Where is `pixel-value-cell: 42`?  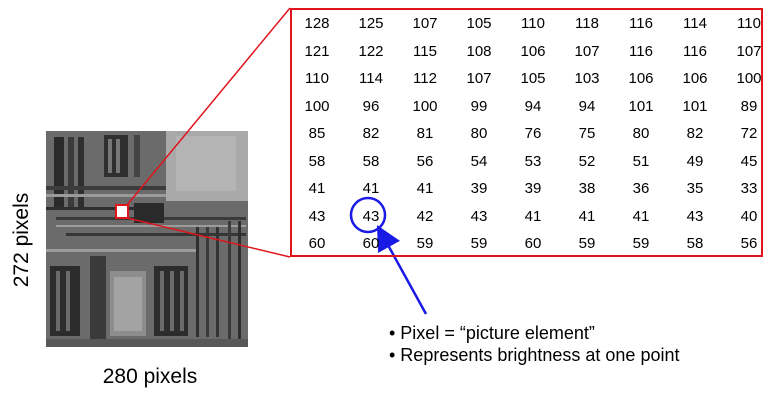
pixel-value-cell: 42 is located at coordinates (425, 216).